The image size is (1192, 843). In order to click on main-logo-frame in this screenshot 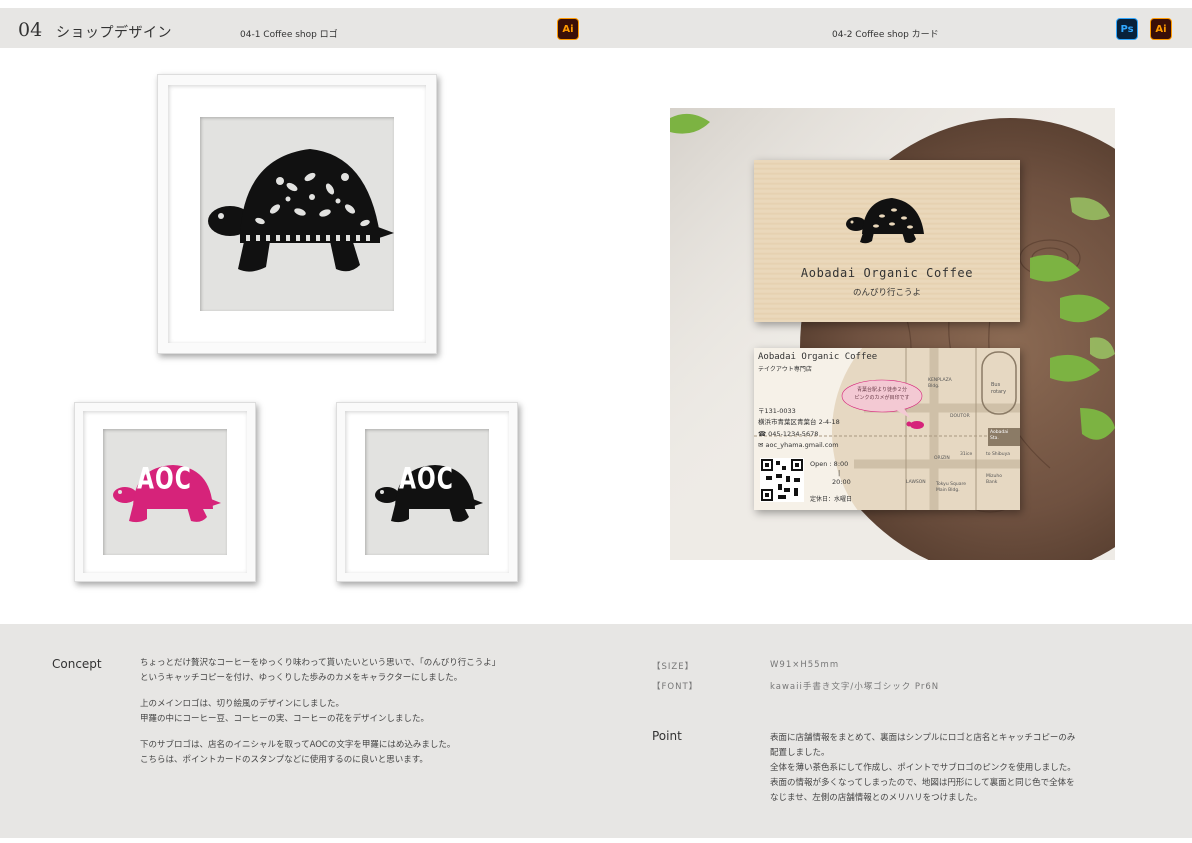, I will do `click(297, 214)`.